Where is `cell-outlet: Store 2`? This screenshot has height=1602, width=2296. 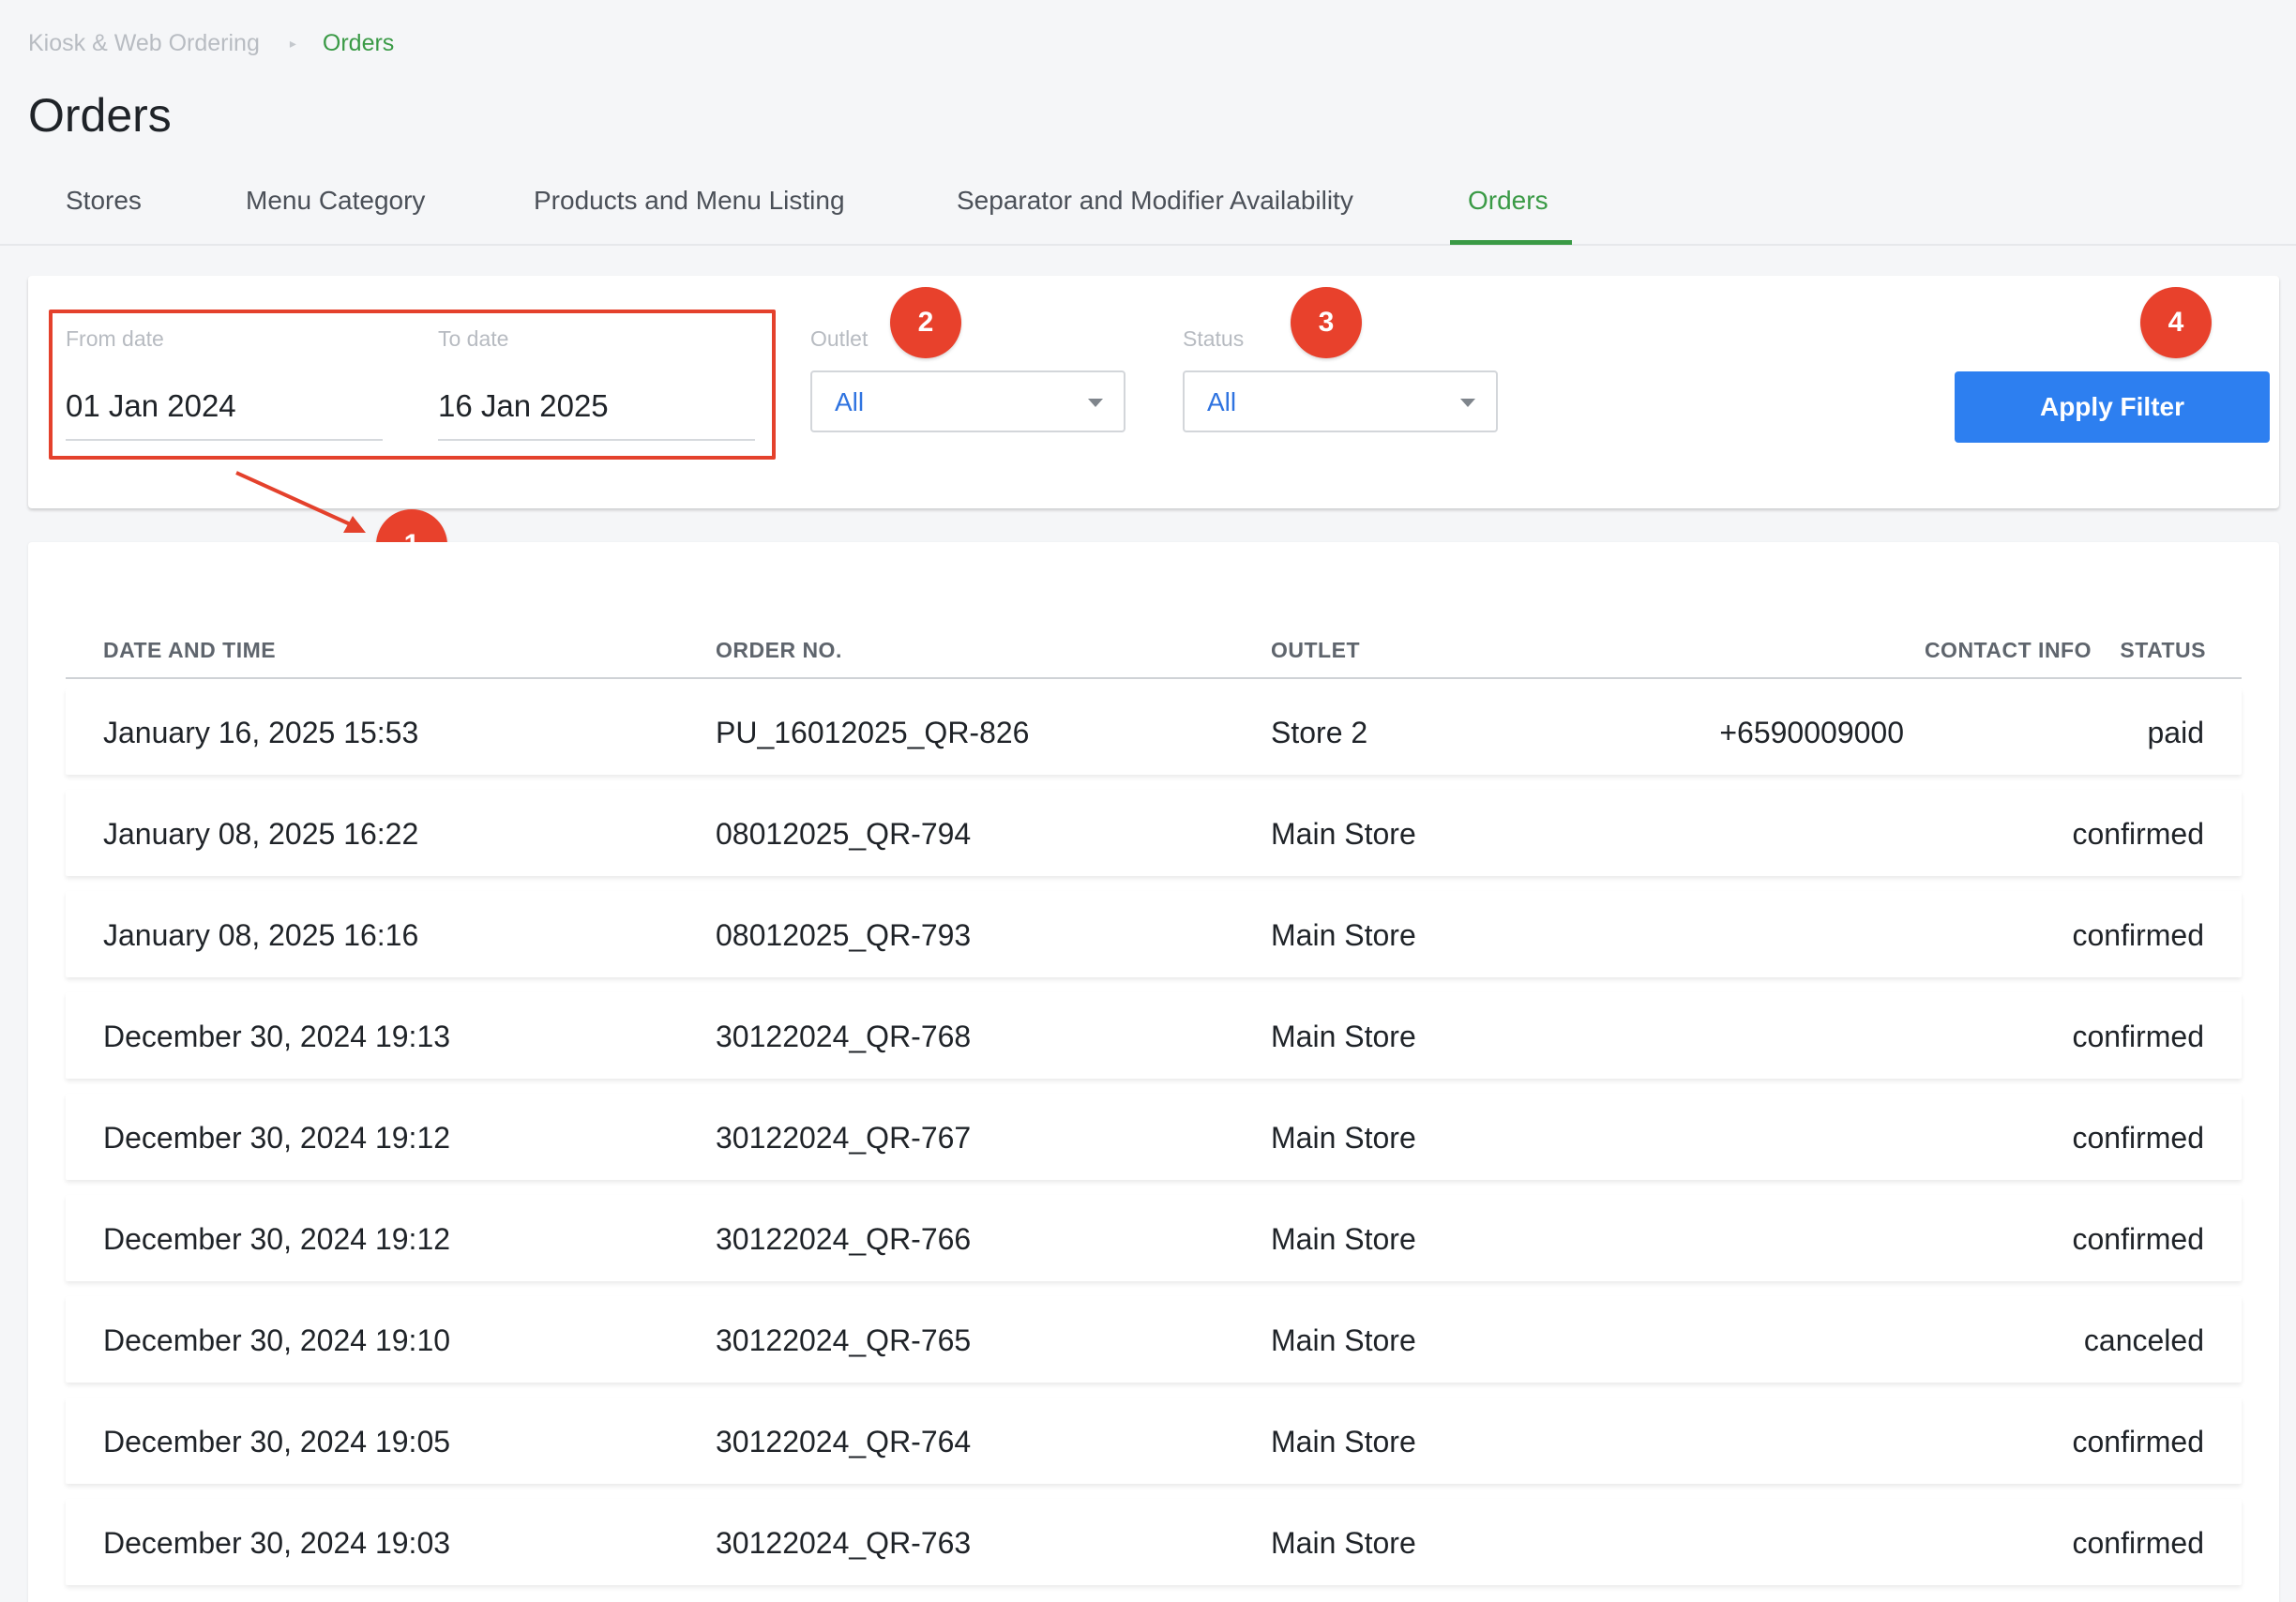 cell-outlet: Store 2 is located at coordinates (1319, 732).